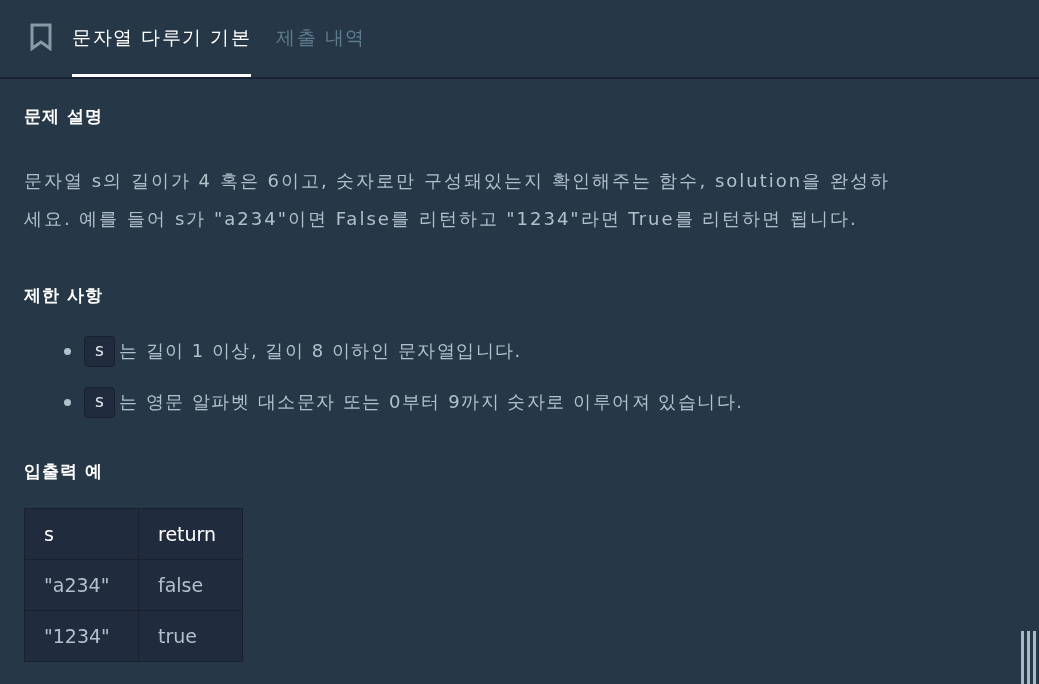  I want to click on resize-handle-icon, so click(1028, 657).